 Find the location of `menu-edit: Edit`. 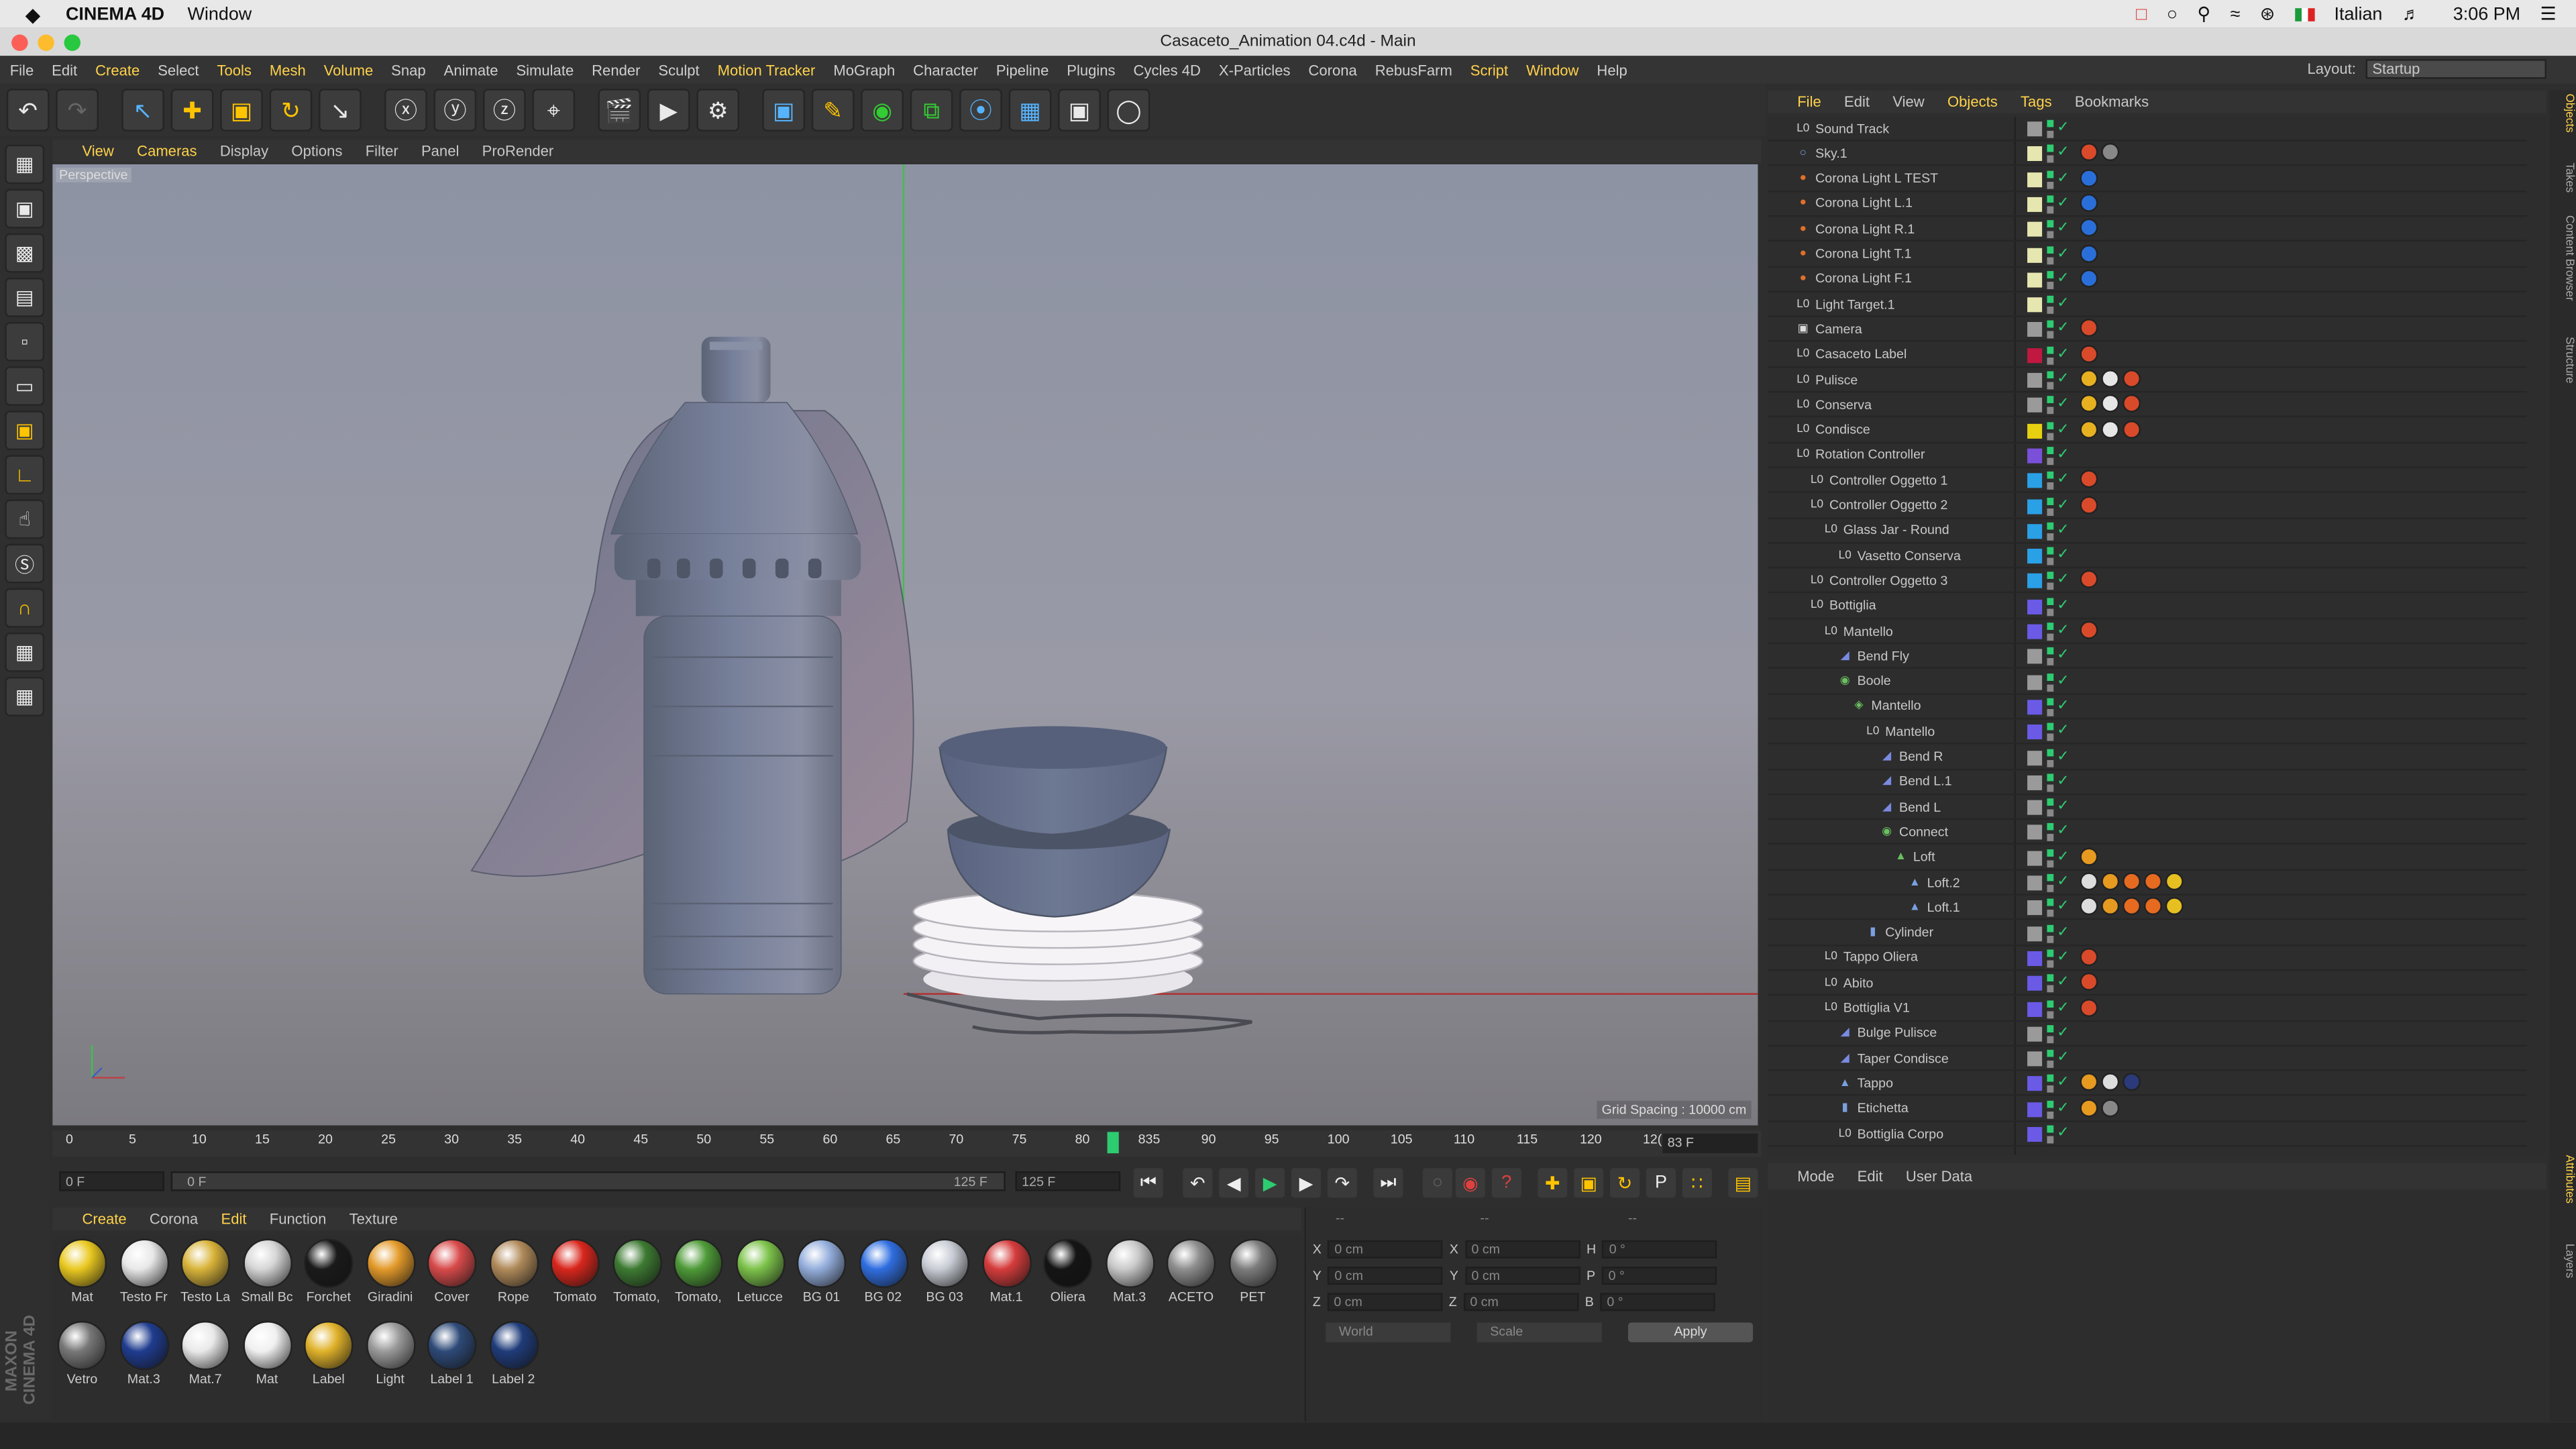

menu-edit: Edit is located at coordinates (64, 70).